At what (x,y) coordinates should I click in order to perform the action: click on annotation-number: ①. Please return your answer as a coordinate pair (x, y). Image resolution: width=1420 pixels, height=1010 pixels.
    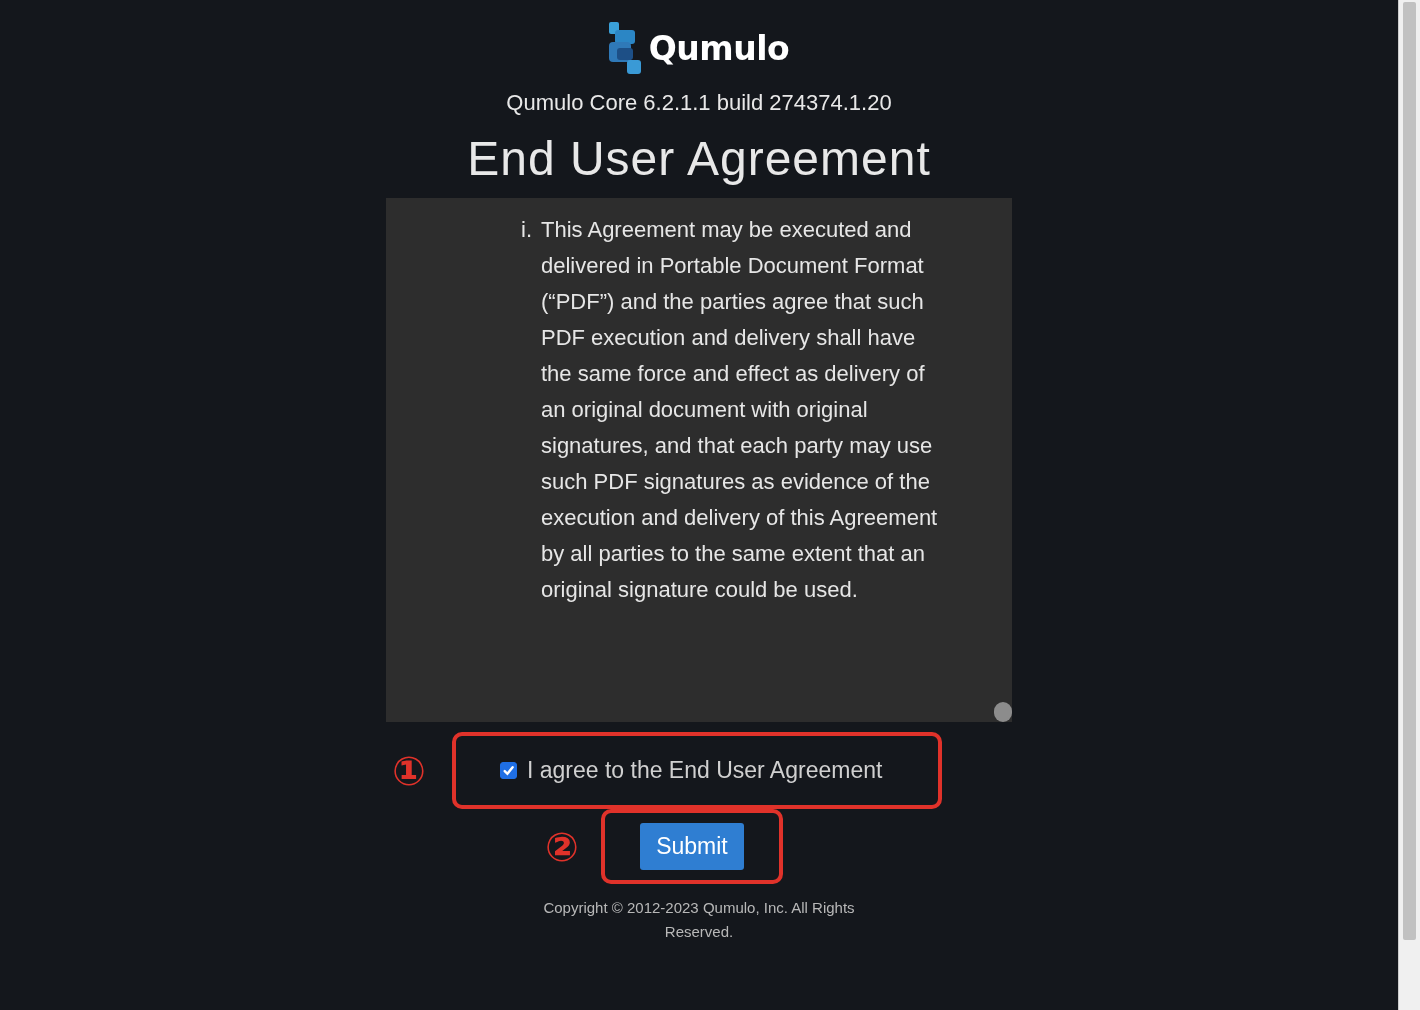
    Looking at the image, I should click on (409, 770).